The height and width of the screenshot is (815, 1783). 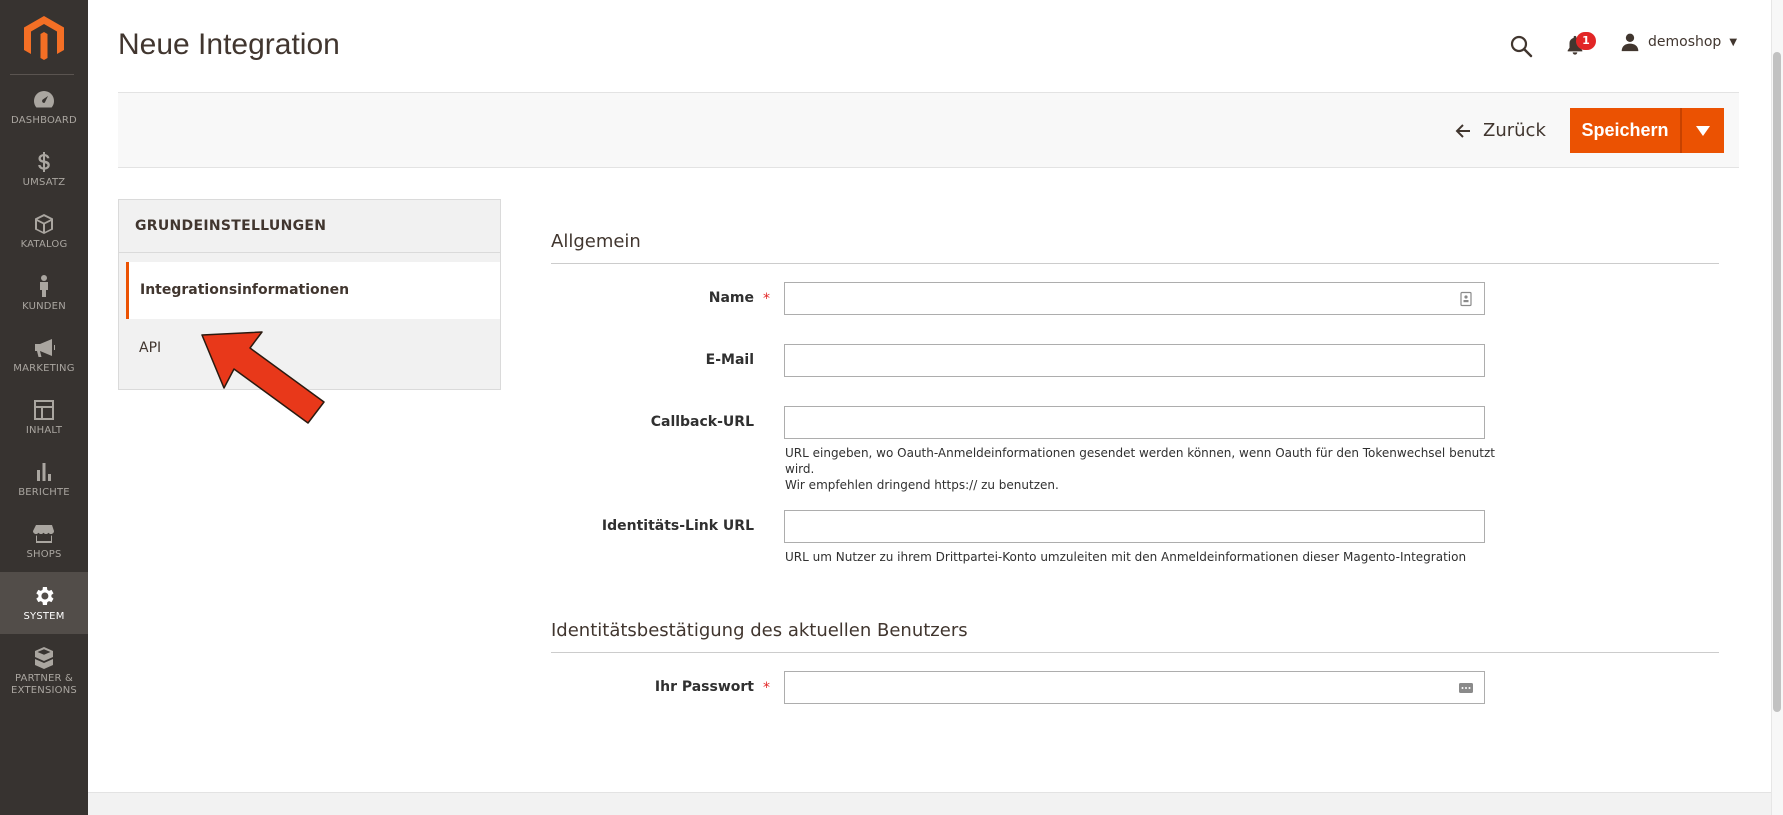 I want to click on search-icon, so click(x=1521, y=46).